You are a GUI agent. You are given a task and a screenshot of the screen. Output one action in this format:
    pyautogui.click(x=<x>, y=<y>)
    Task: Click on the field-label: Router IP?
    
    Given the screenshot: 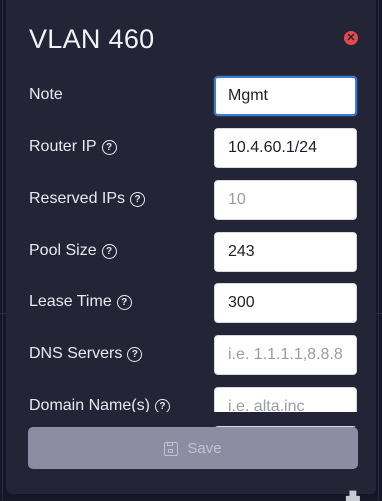 What is the action you would take?
    pyautogui.click(x=73, y=147)
    